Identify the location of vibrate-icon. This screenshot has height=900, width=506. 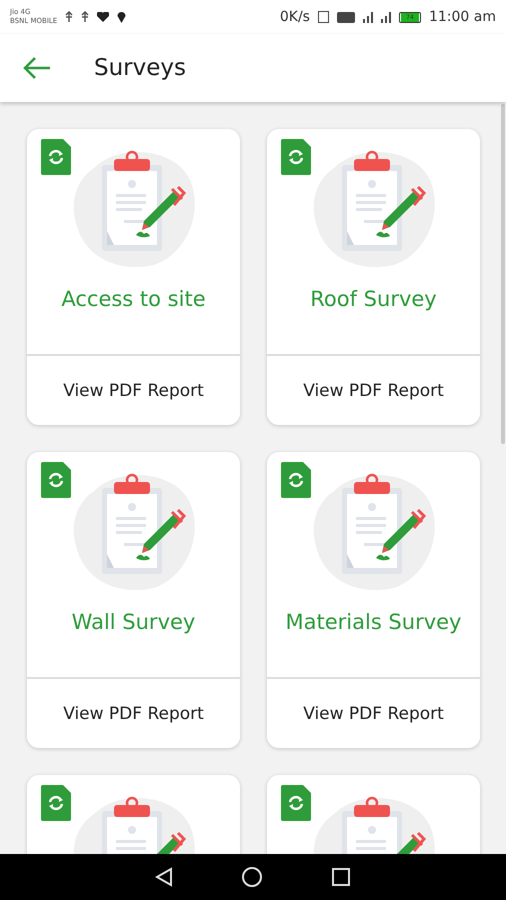
(323, 17).